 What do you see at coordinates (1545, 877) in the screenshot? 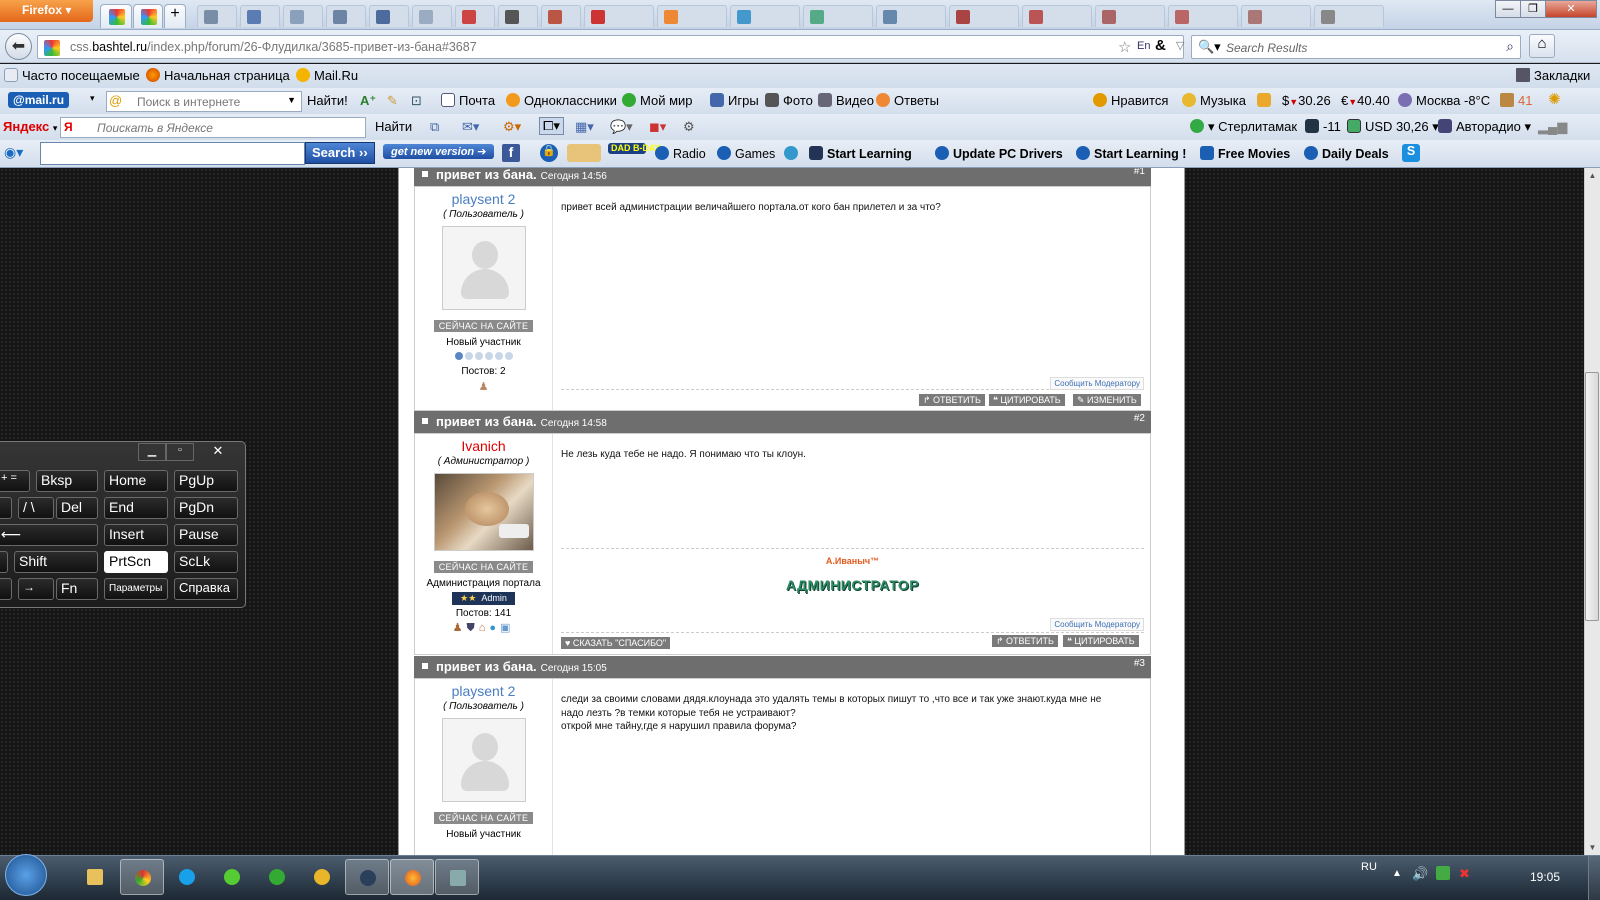
I see `clock: 19:05` at bounding box center [1545, 877].